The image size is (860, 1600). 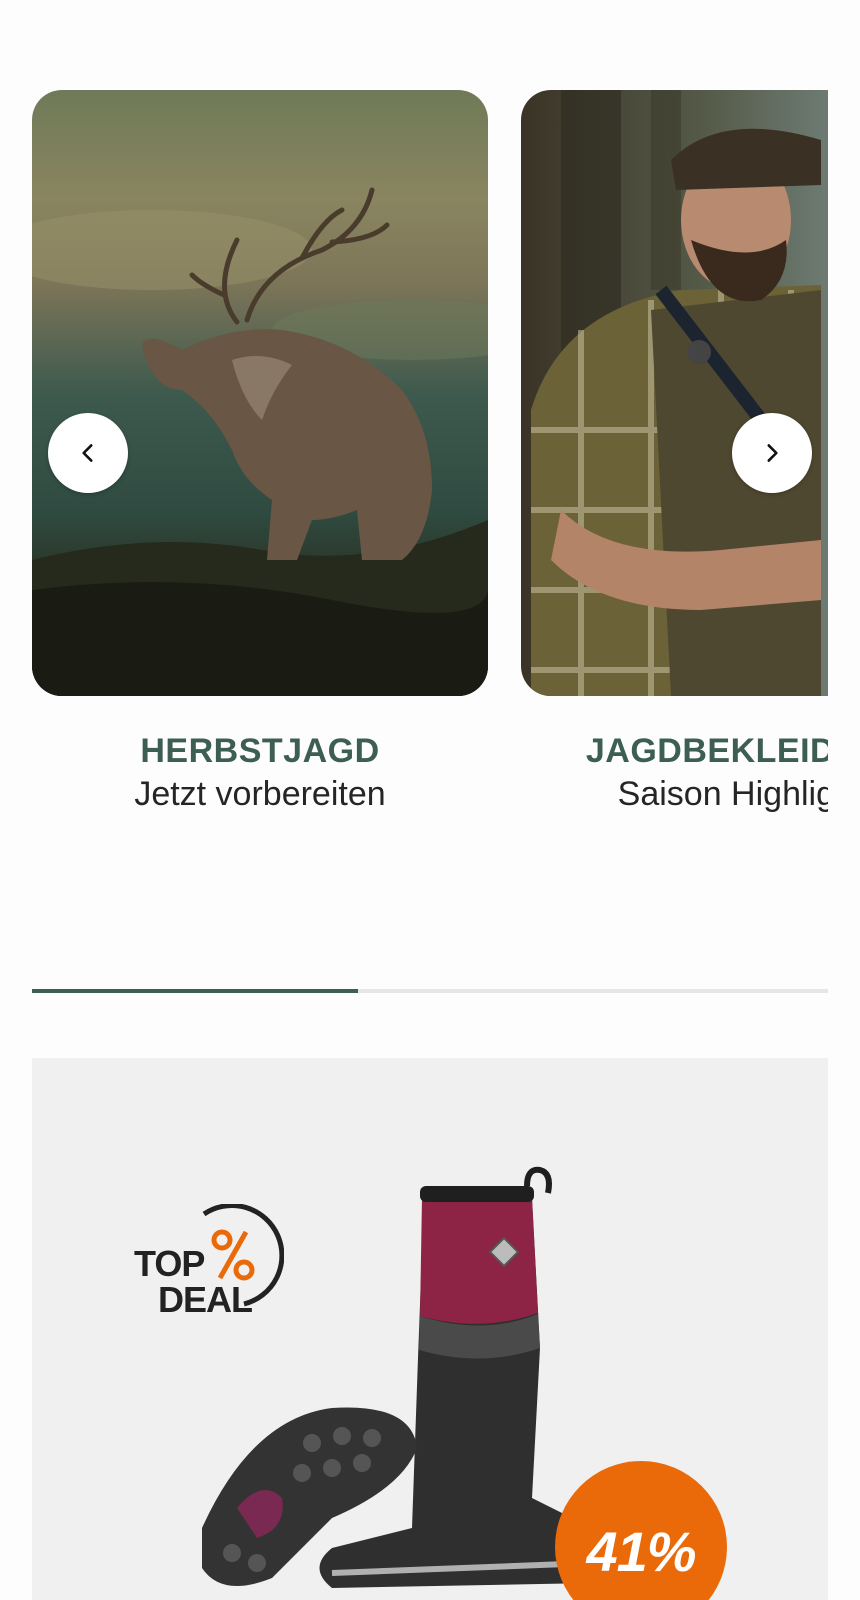 What do you see at coordinates (260, 751) in the screenshot?
I see `slide-title: HERBSTJAGD` at bounding box center [260, 751].